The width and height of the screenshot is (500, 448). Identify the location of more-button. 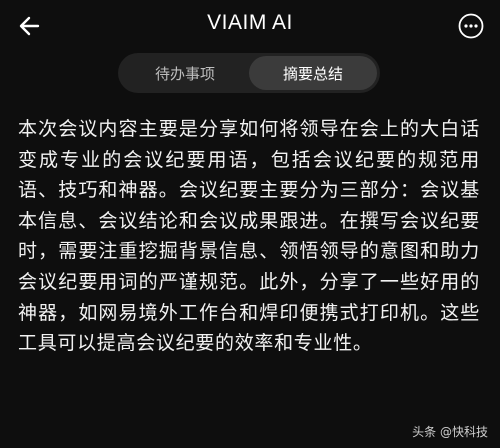
(471, 26).